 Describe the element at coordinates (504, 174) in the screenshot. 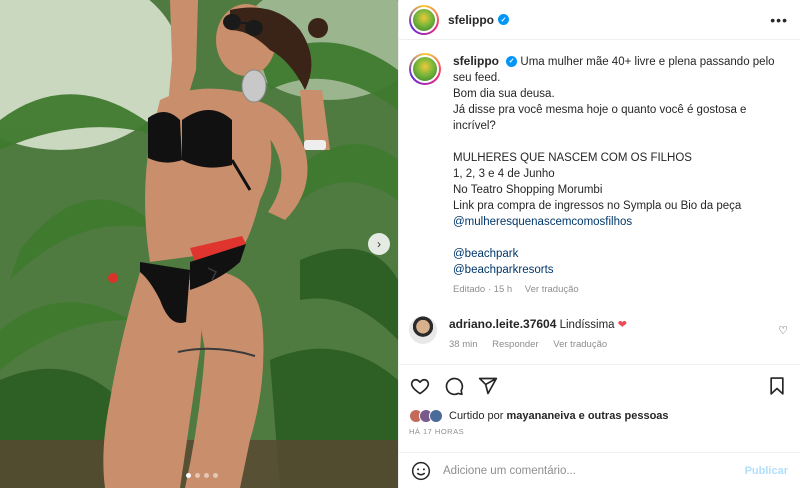

I see `caption-line: 1, 2, 3 e 4 de Junho` at that location.